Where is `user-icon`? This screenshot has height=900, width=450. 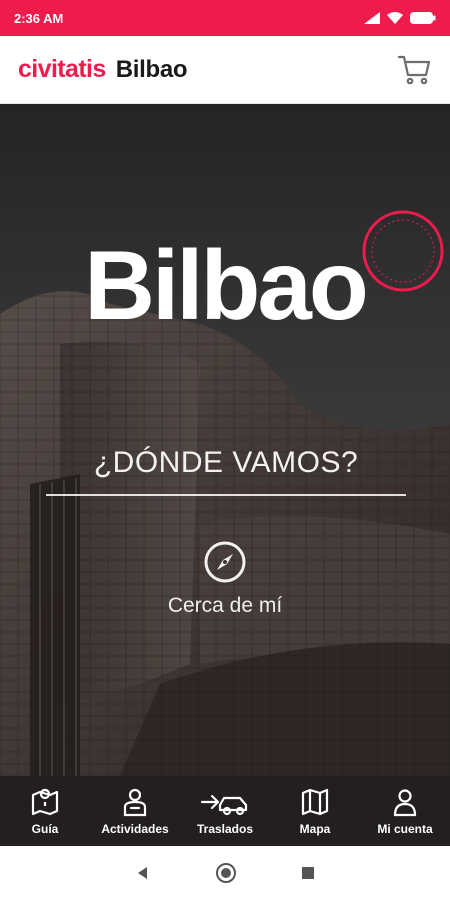 user-icon is located at coordinates (405, 802).